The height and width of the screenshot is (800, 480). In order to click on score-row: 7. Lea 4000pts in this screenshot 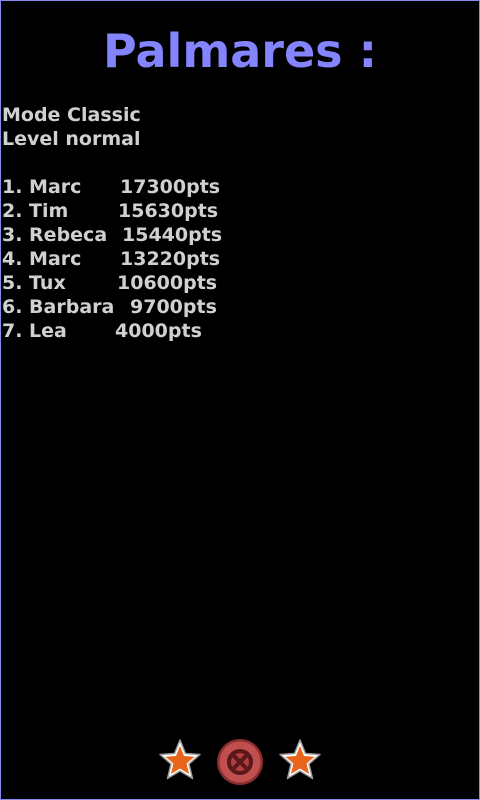, I will do `click(102, 331)`.